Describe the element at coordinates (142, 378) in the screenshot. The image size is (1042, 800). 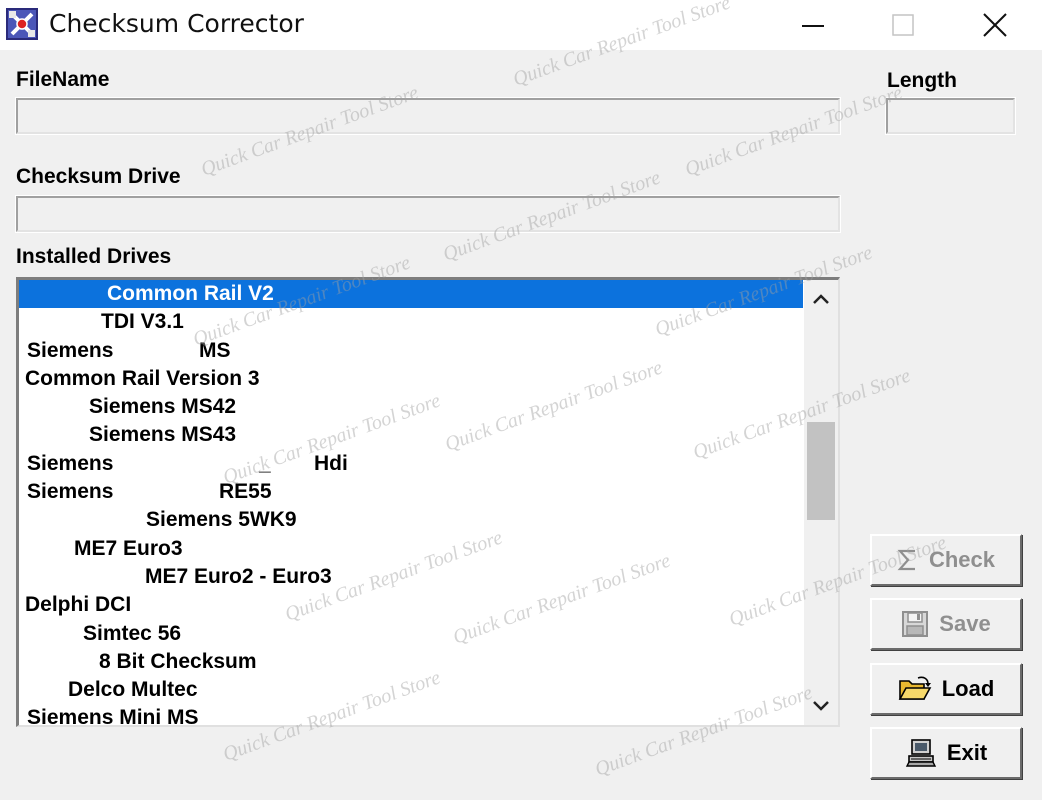
I see `drive-list-item-text: Common Rail Version 3` at that location.